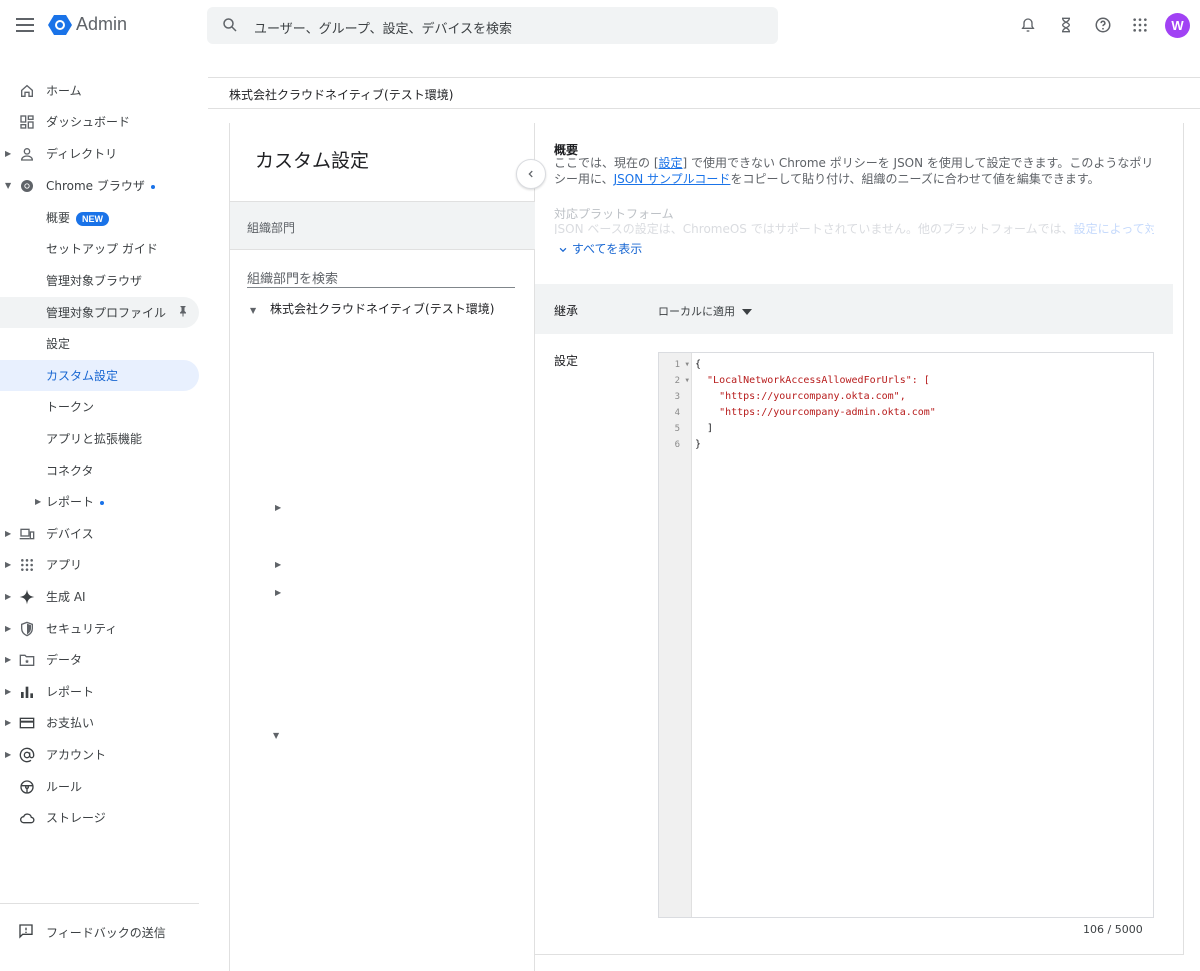 The width and height of the screenshot is (1200, 971). Describe the element at coordinates (698, 445) in the screenshot. I see `code-line: }` at that location.